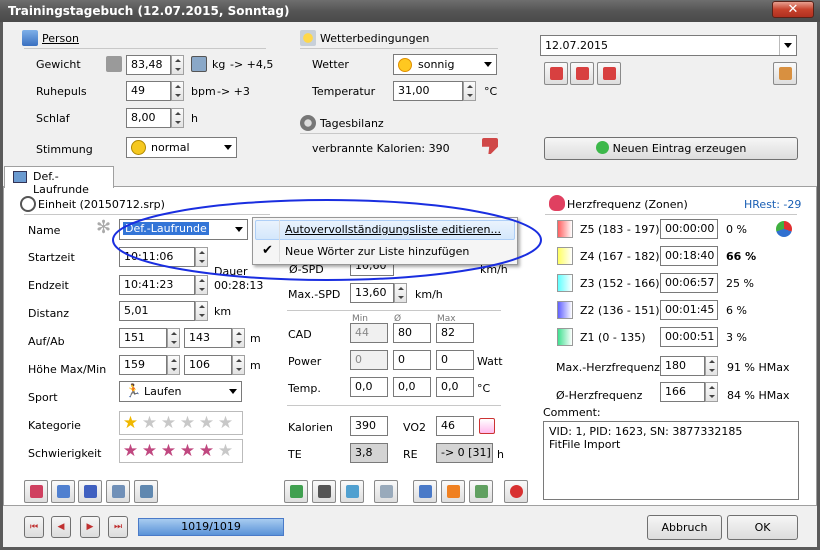  Describe the element at coordinates (386, 491) in the screenshot. I see `calc-button` at that location.